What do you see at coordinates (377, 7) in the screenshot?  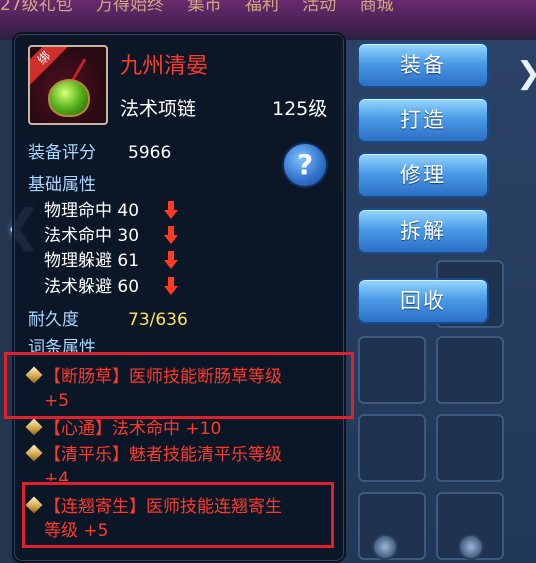 I see `top-menu-item: 商城` at bounding box center [377, 7].